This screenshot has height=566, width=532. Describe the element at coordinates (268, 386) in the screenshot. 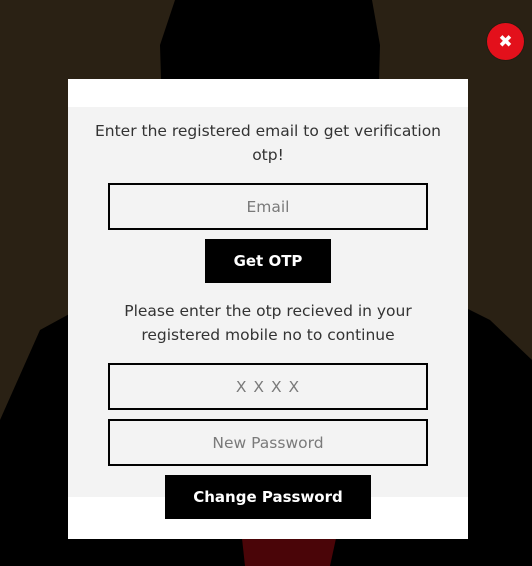

I see `otp-input` at that location.